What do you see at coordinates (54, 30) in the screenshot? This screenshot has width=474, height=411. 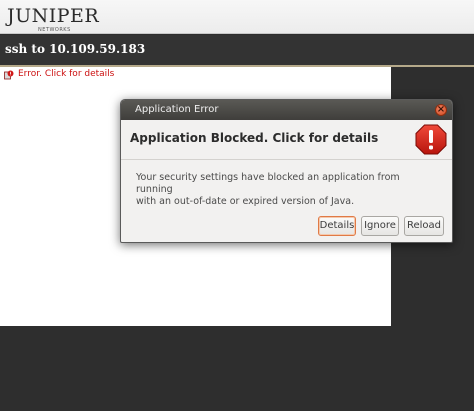 I see `juniper-logo-subtitle: NETWORKS` at bounding box center [54, 30].